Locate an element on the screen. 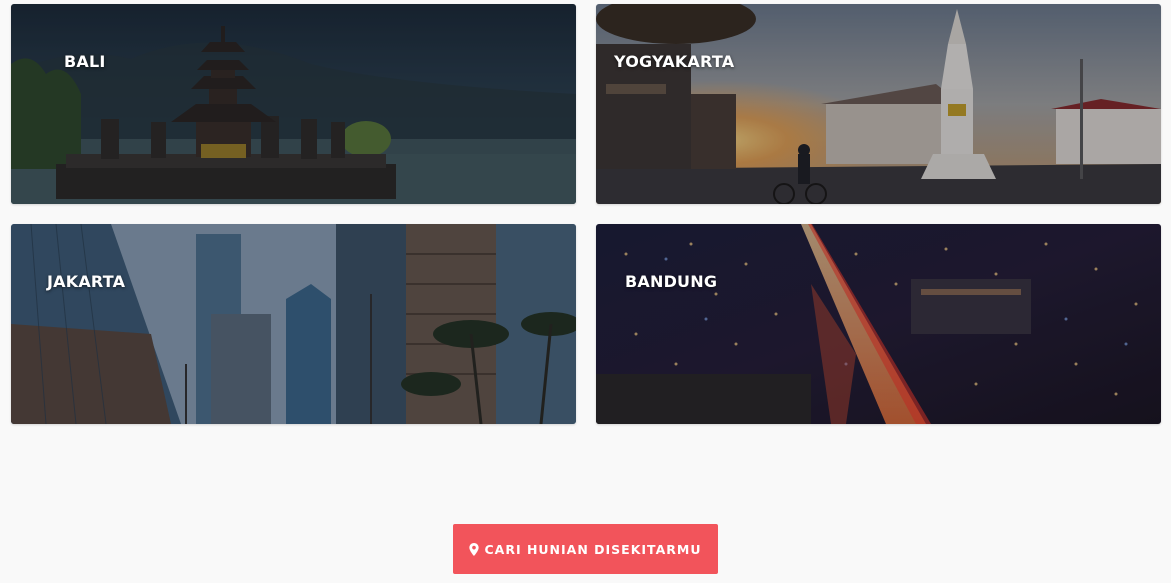 The image size is (1171, 583). city-name-label: JAKARTA is located at coordinates (86, 281).